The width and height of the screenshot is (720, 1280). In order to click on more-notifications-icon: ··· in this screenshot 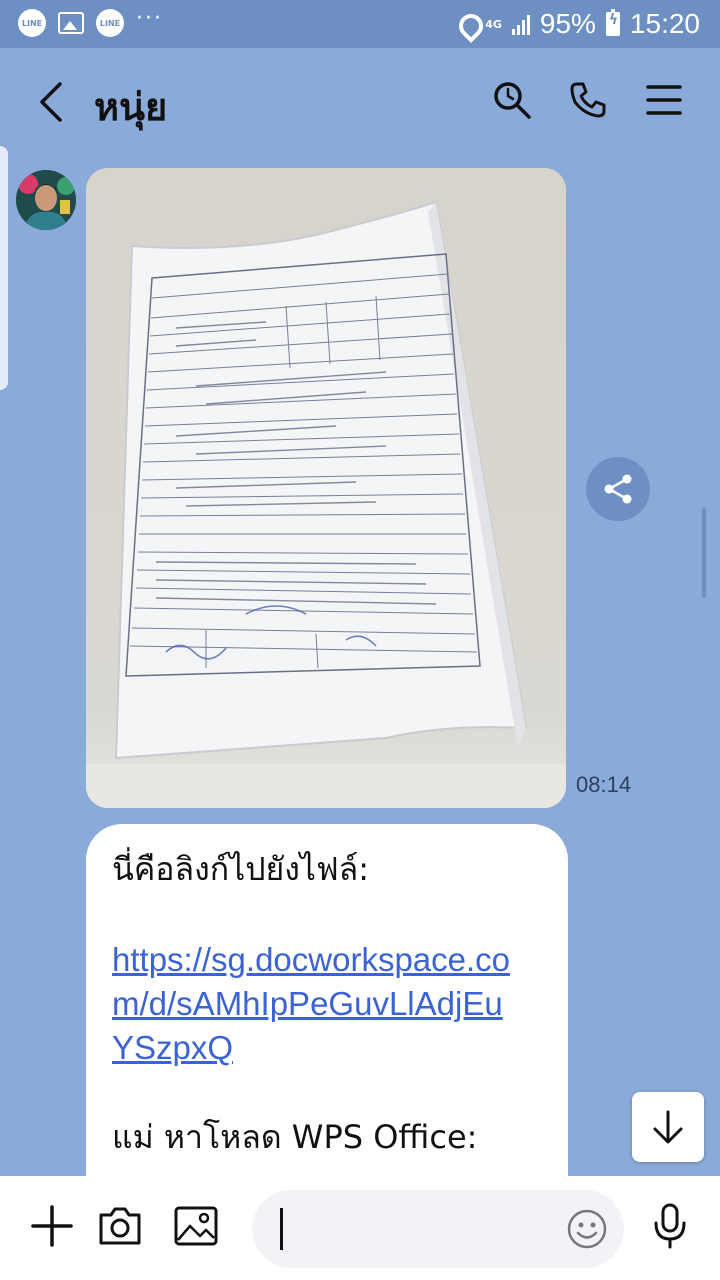, I will do `click(149, 18)`.